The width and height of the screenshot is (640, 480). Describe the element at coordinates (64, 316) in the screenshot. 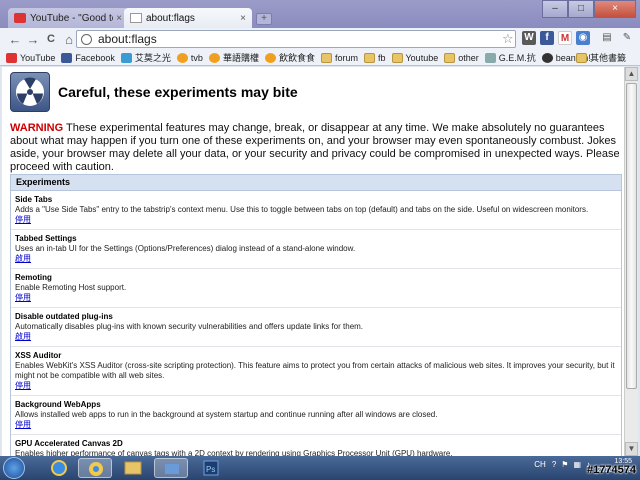

I see `experiment-name: Disable outdated plug-ins` at that location.